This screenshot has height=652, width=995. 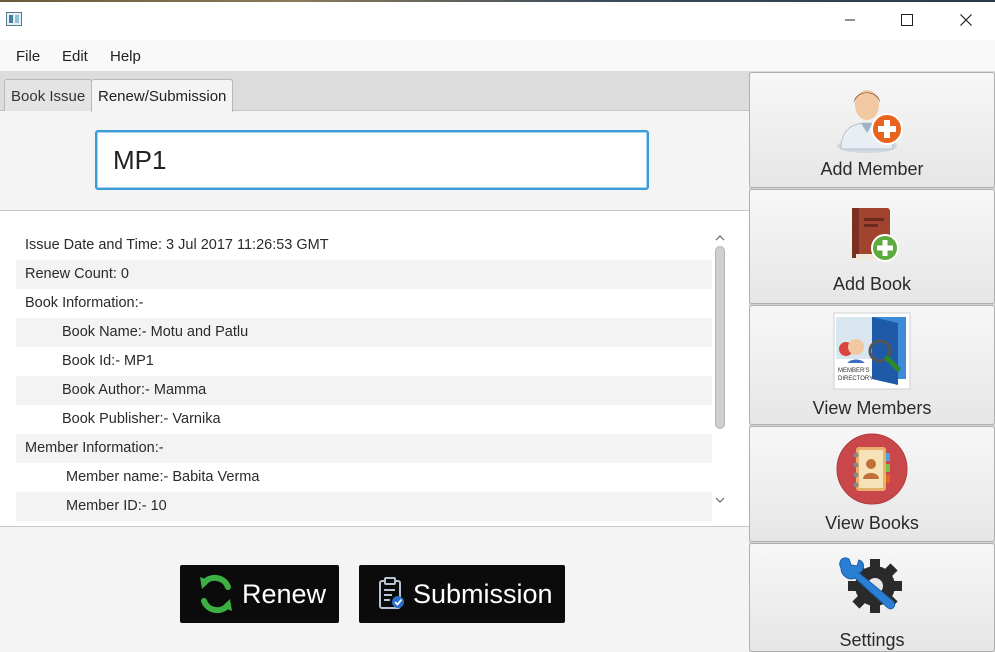 I want to click on scroll-thumb, so click(x=720, y=337).